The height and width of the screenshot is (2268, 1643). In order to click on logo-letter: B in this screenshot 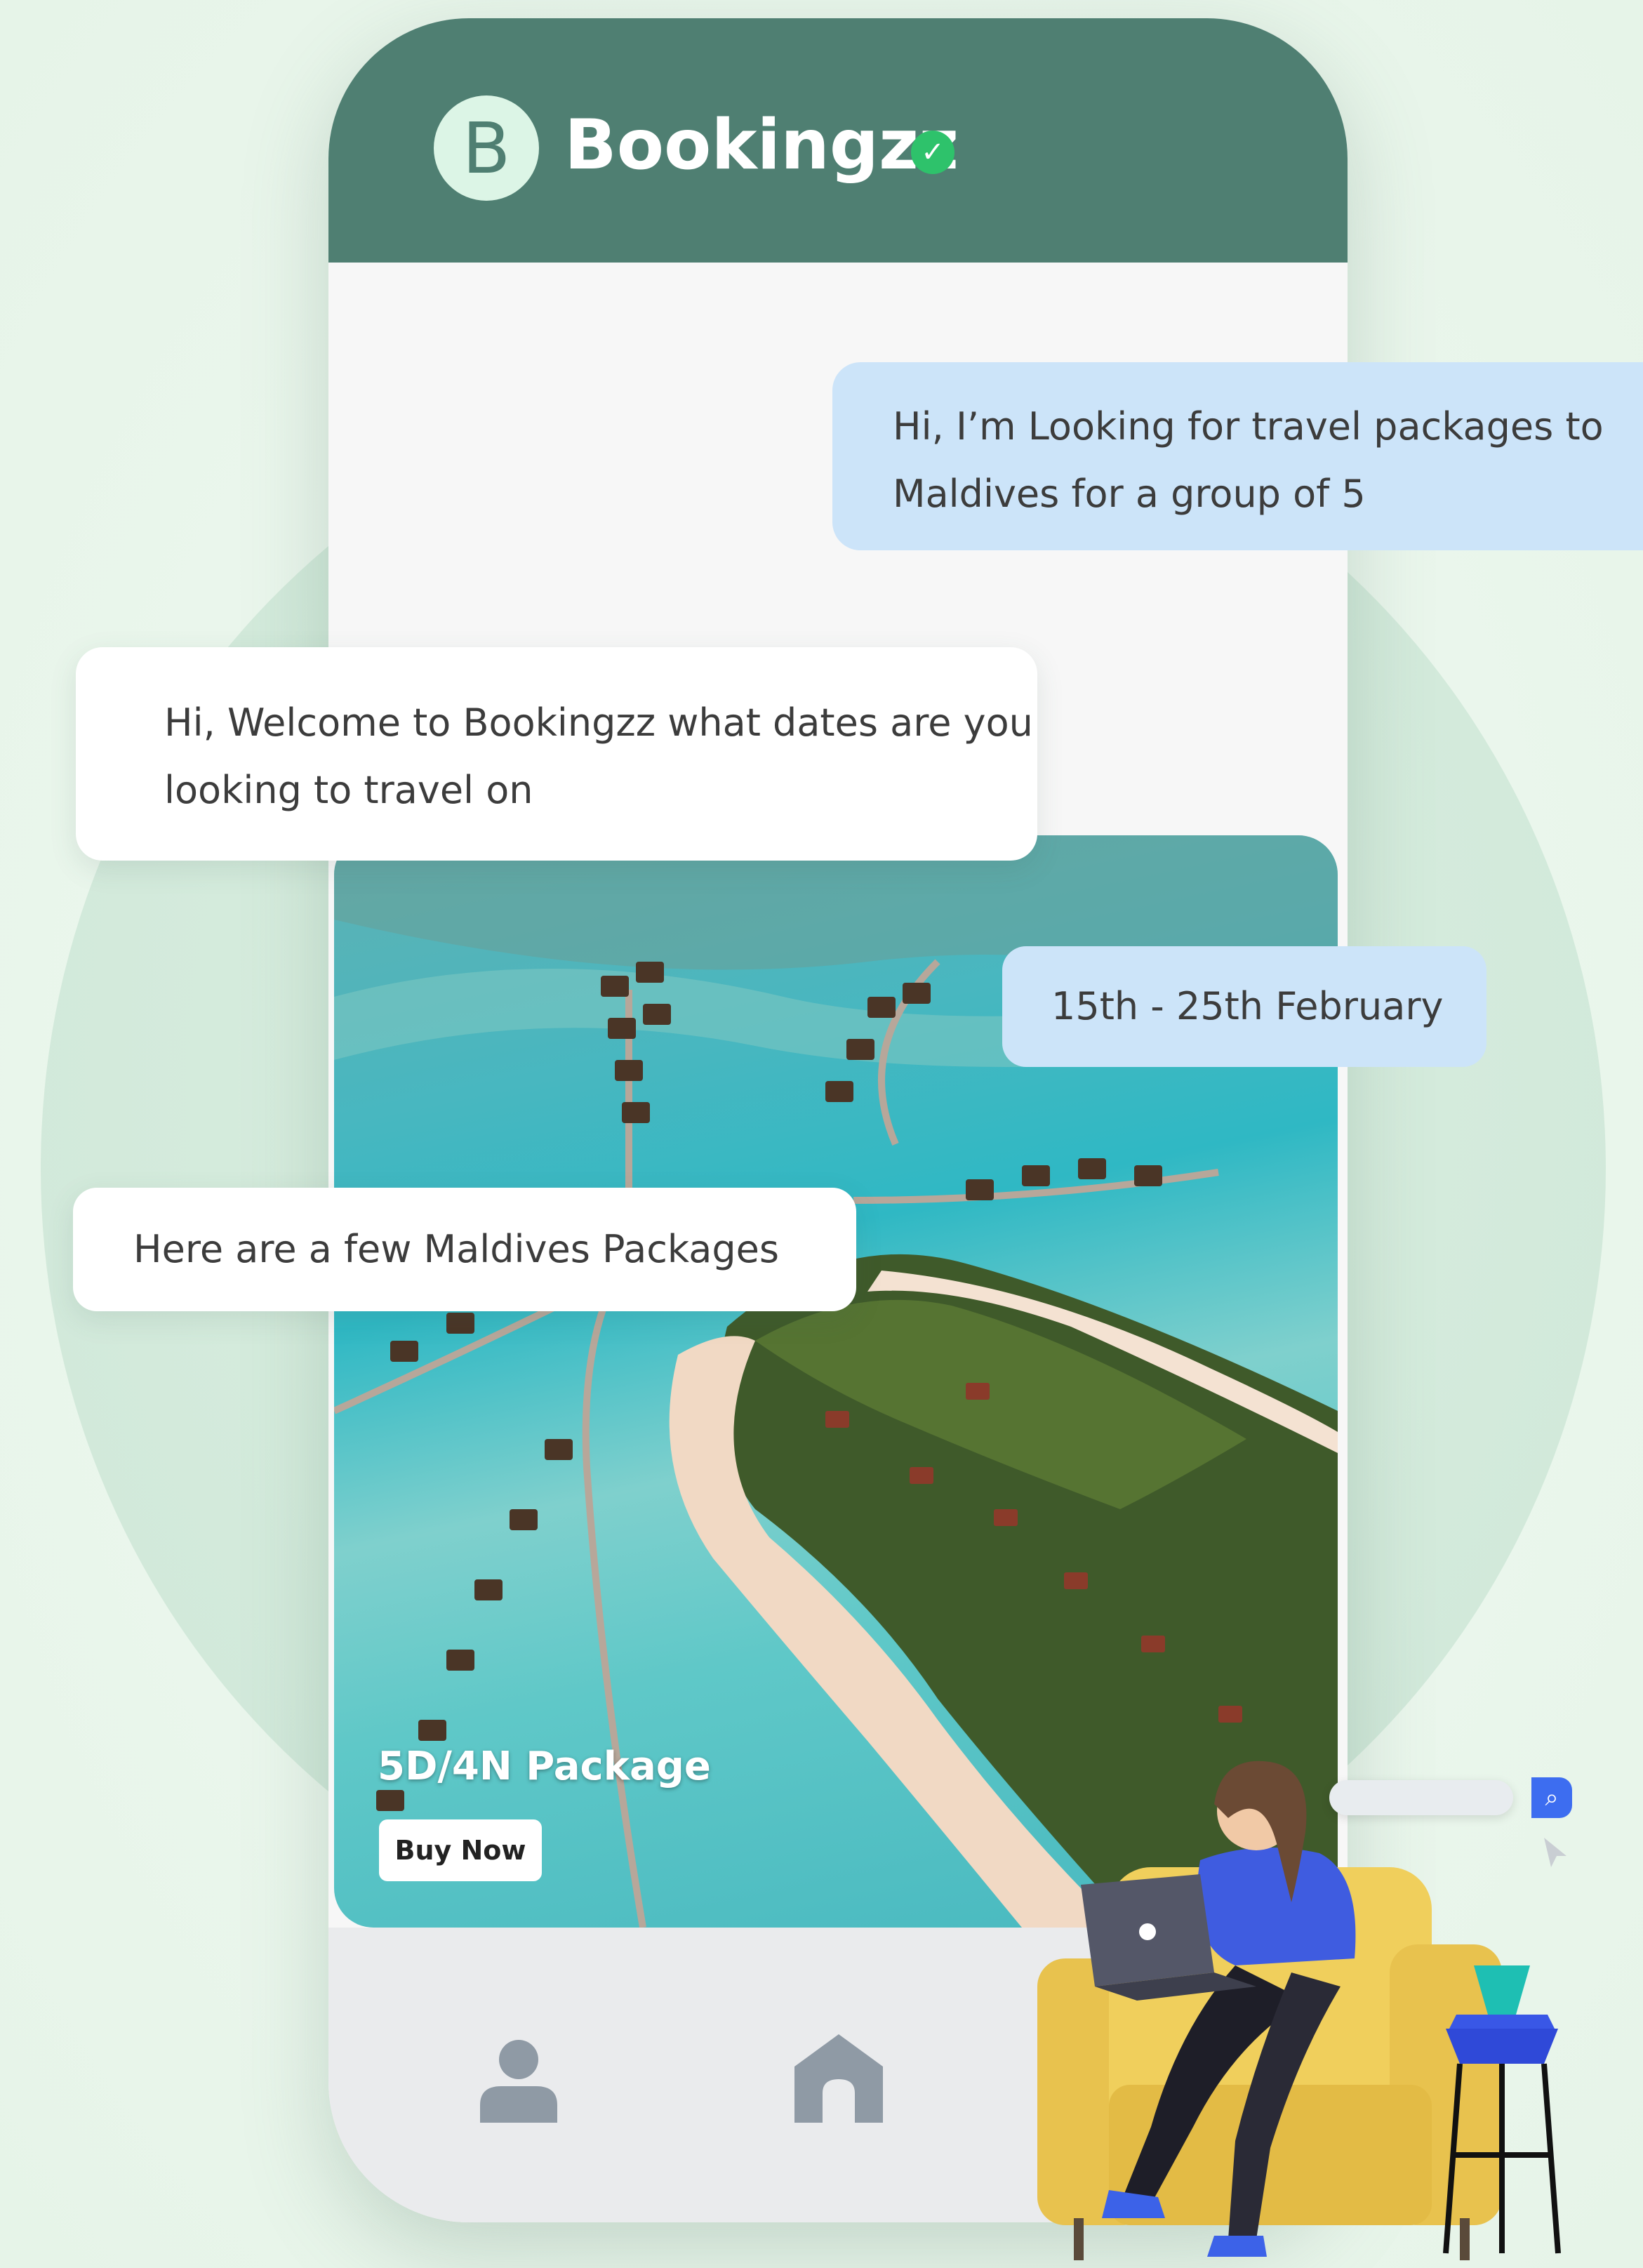, I will do `click(486, 148)`.